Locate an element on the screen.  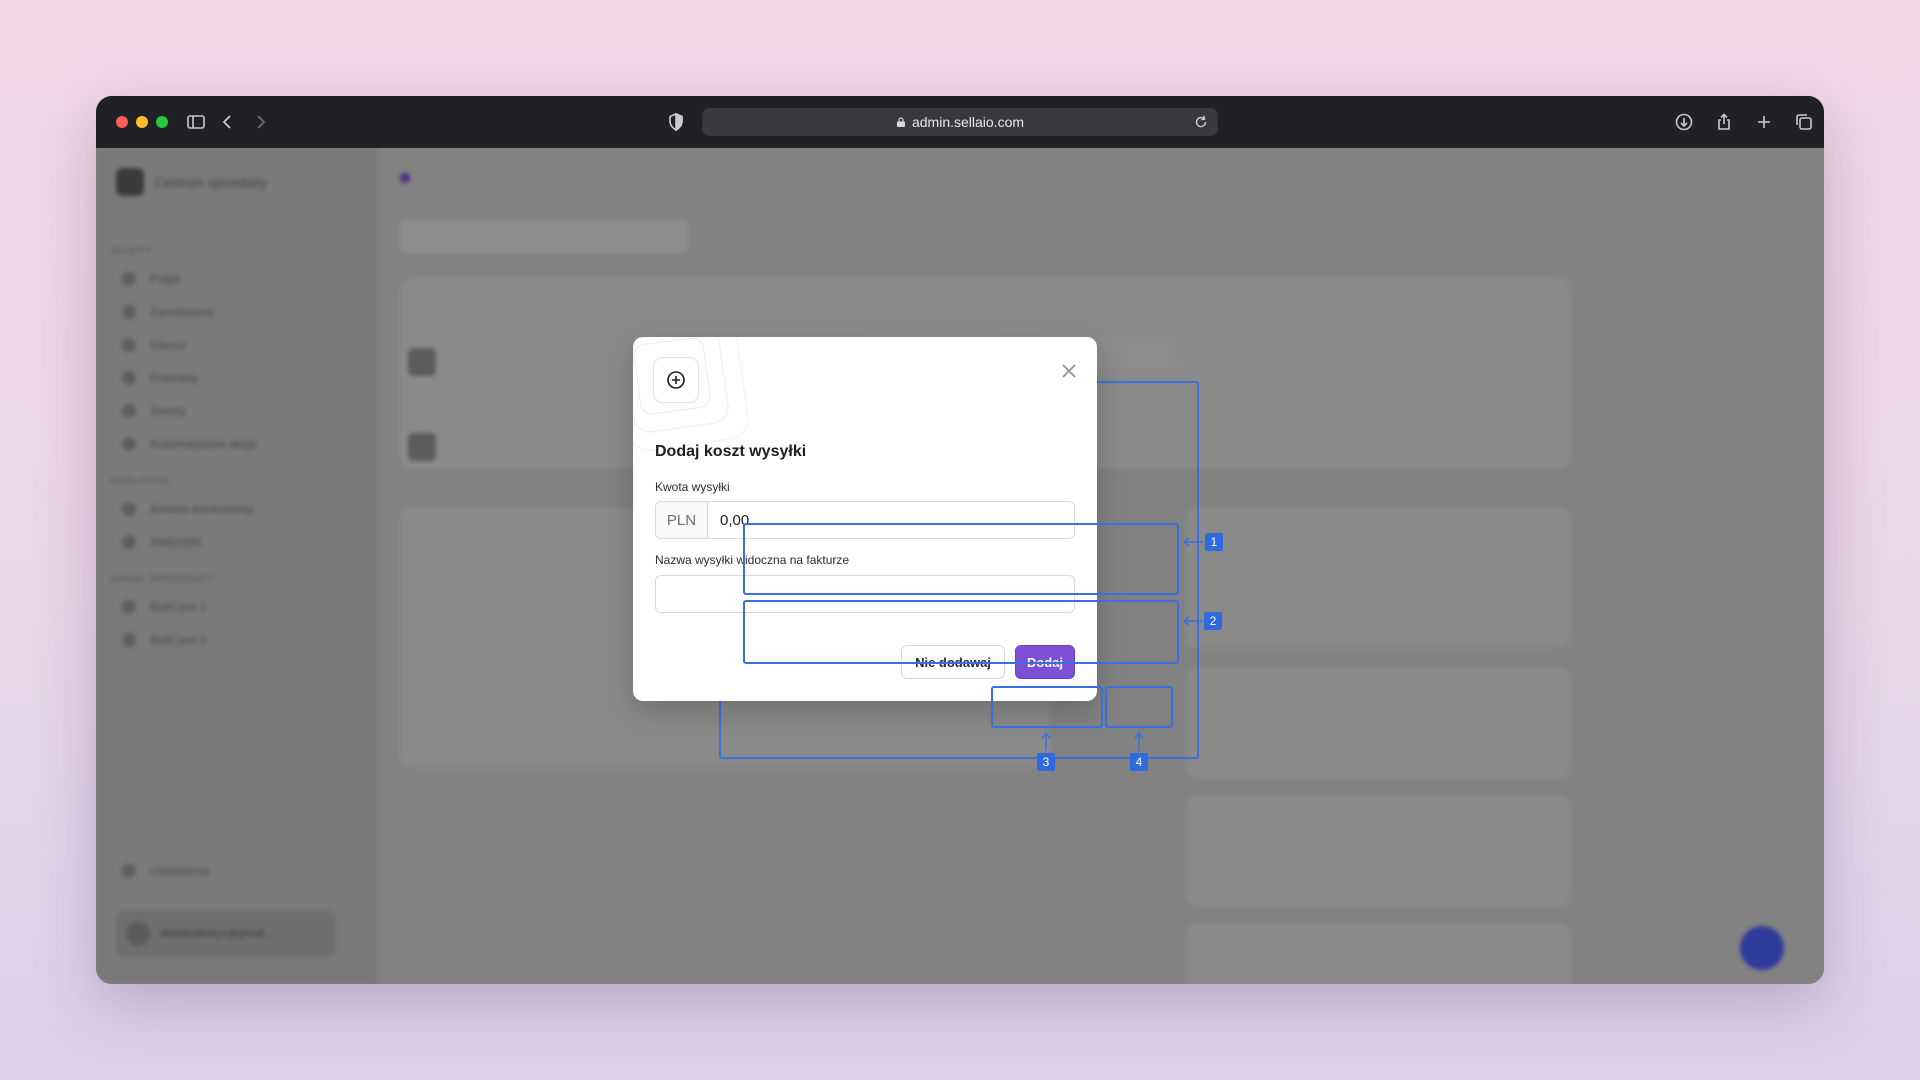
sidebar-item-label: Pulpit is located at coordinates (165, 279).